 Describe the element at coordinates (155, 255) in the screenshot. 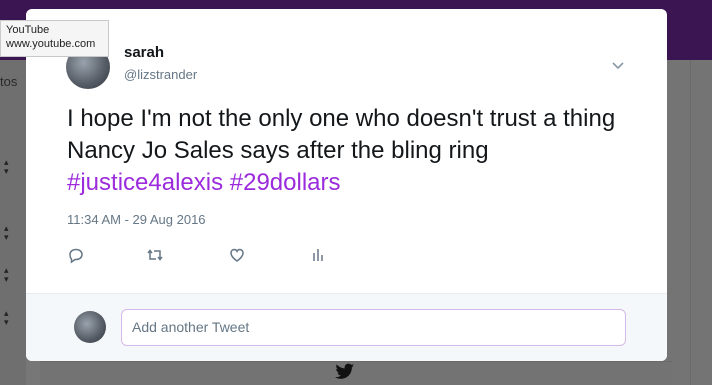

I see `retweet-icon` at that location.